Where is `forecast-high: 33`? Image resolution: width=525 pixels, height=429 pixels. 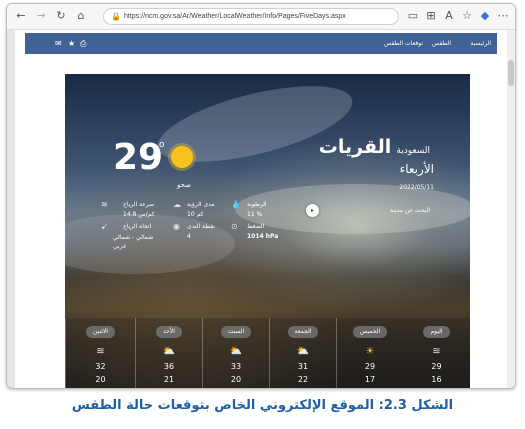
forecast-high: 33 is located at coordinates (236, 366).